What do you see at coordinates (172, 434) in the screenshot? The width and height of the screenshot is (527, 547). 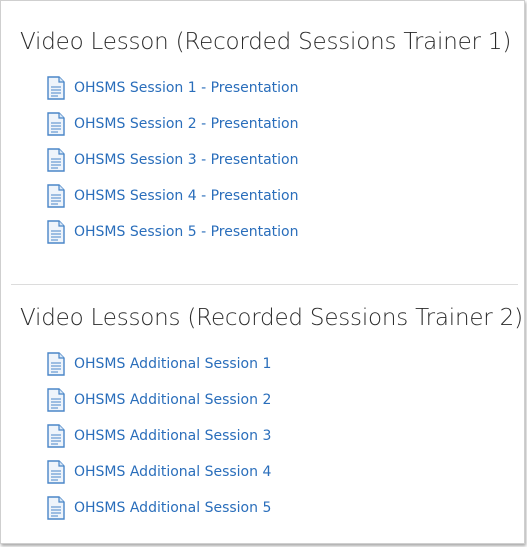 I see `activity-link: OHSMS Additional Session 3` at bounding box center [172, 434].